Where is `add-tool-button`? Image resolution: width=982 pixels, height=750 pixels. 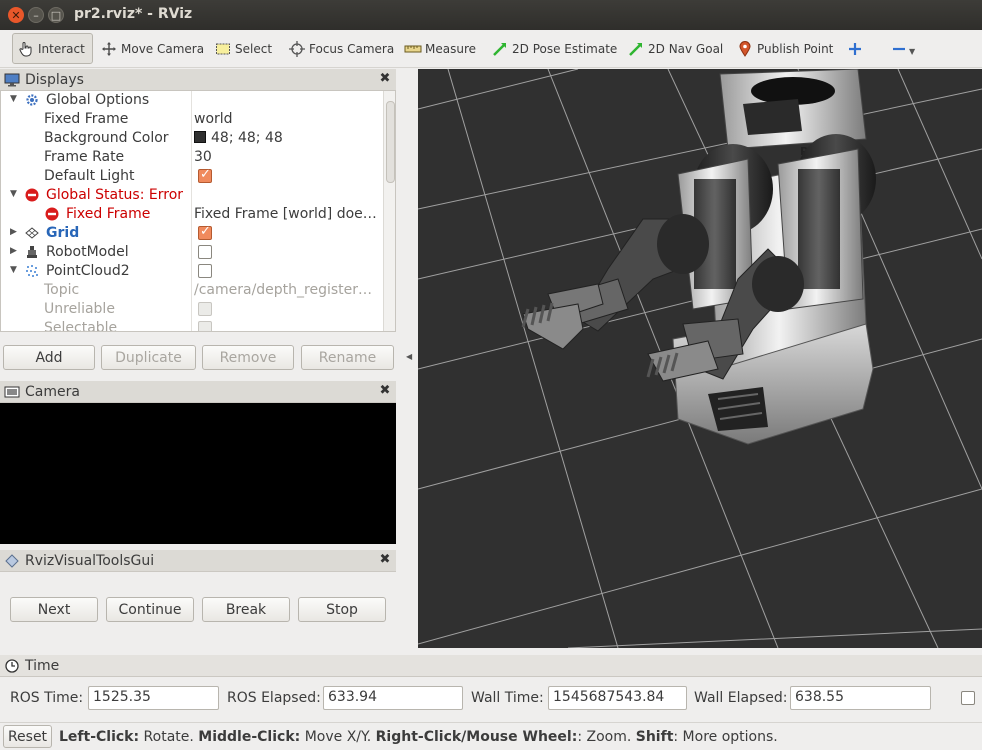
add-tool-button is located at coordinates (856, 48).